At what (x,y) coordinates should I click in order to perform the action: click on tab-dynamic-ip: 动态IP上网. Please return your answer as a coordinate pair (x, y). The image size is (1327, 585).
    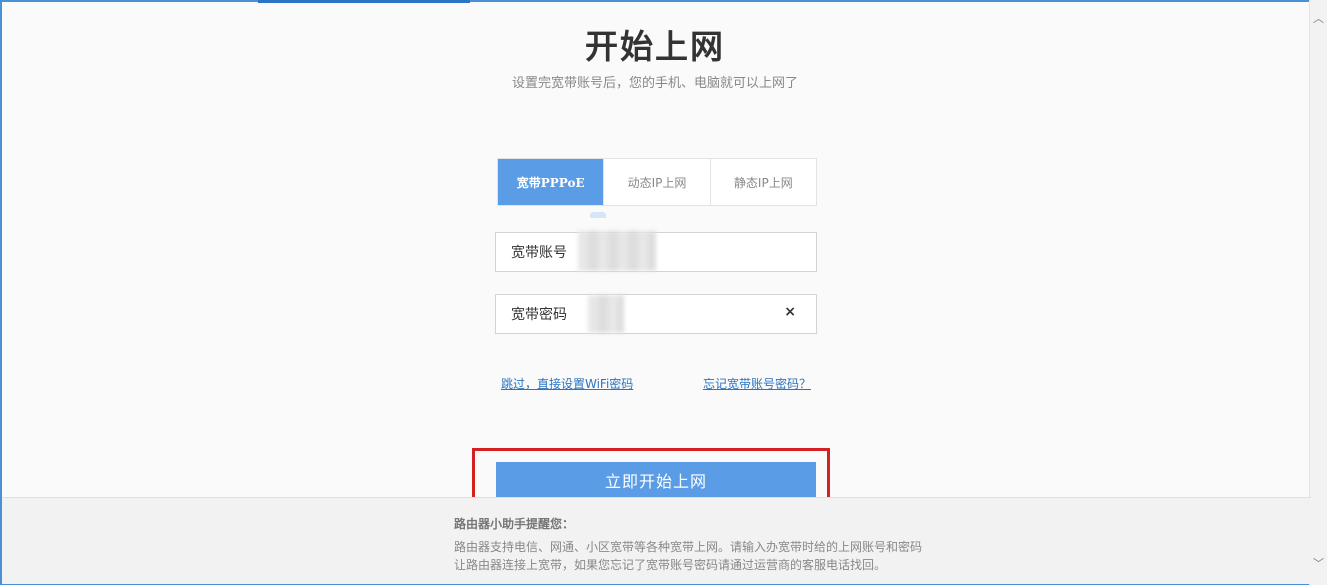
    Looking at the image, I should click on (657, 182).